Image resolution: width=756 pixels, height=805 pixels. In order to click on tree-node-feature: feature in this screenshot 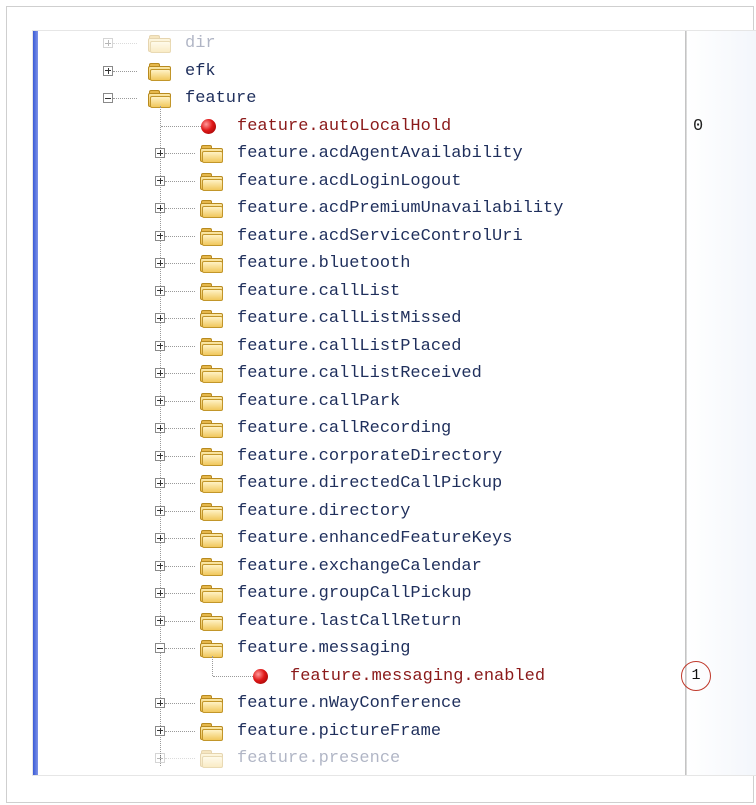, I will do `click(394, 100)`.